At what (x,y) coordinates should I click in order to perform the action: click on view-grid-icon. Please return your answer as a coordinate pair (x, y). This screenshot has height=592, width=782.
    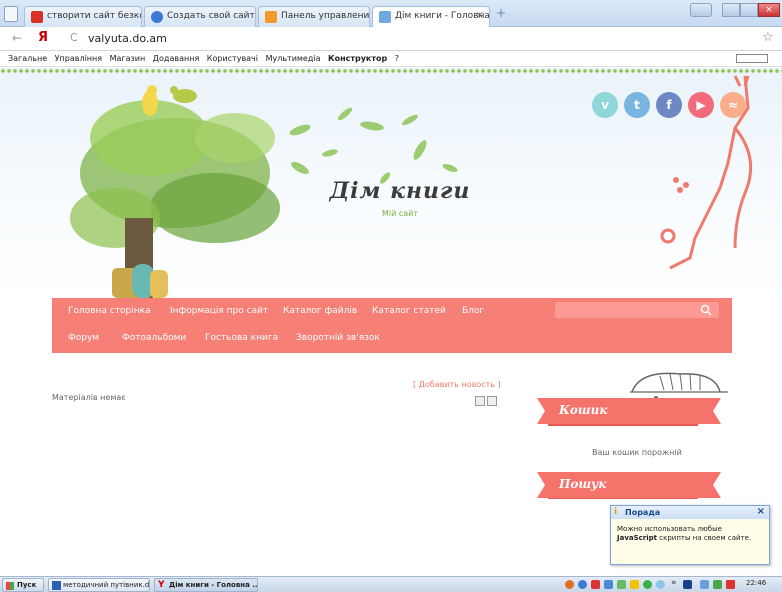
    Looking at the image, I should click on (480, 401).